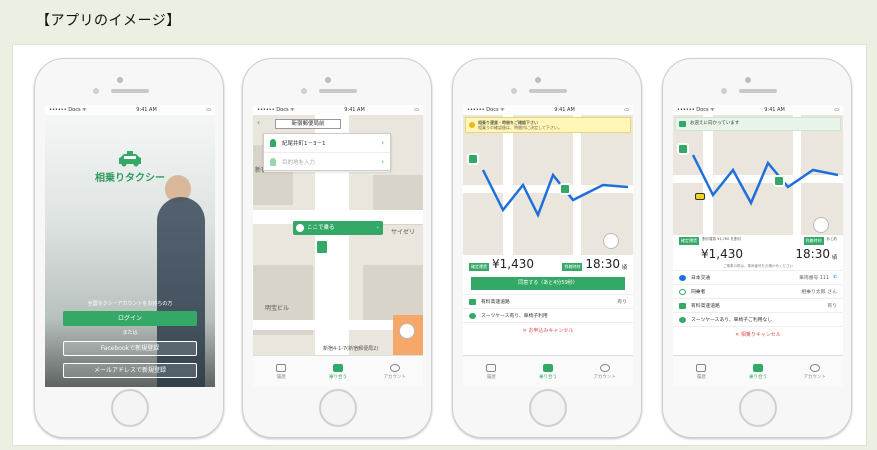  What do you see at coordinates (832, 292) in the screenshot?
I see `rider-suffix: さん` at bounding box center [832, 292].